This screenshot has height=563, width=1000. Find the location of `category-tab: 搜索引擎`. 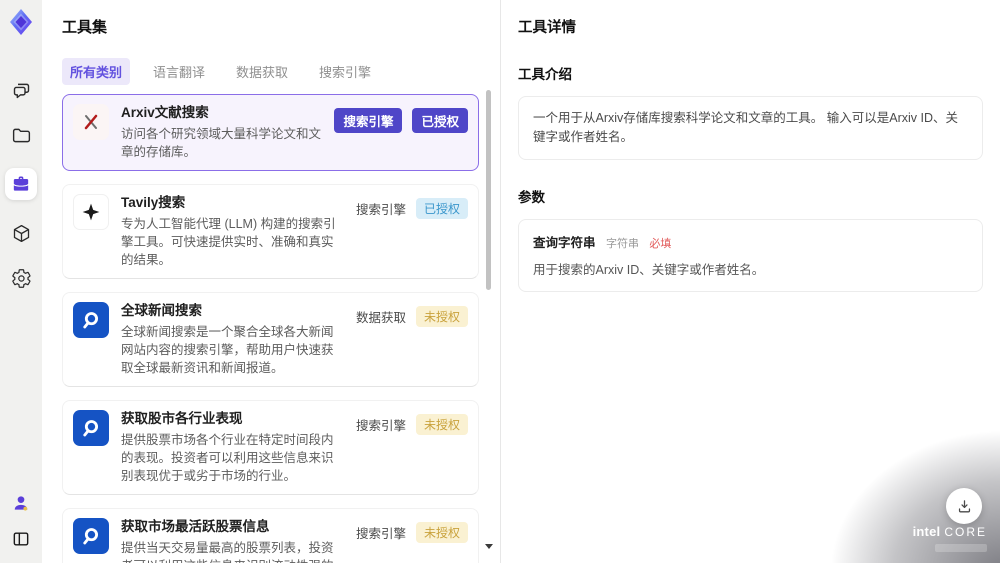

category-tab: 搜索引擎 is located at coordinates (345, 71).